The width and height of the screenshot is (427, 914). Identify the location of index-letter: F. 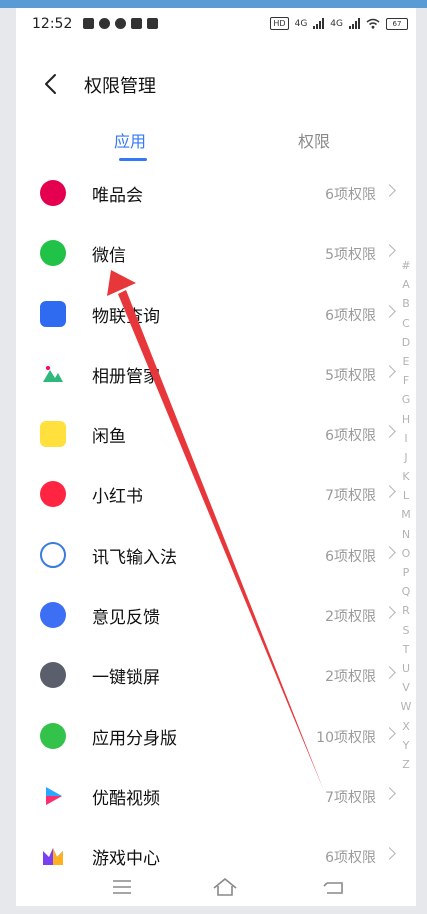
(406, 380).